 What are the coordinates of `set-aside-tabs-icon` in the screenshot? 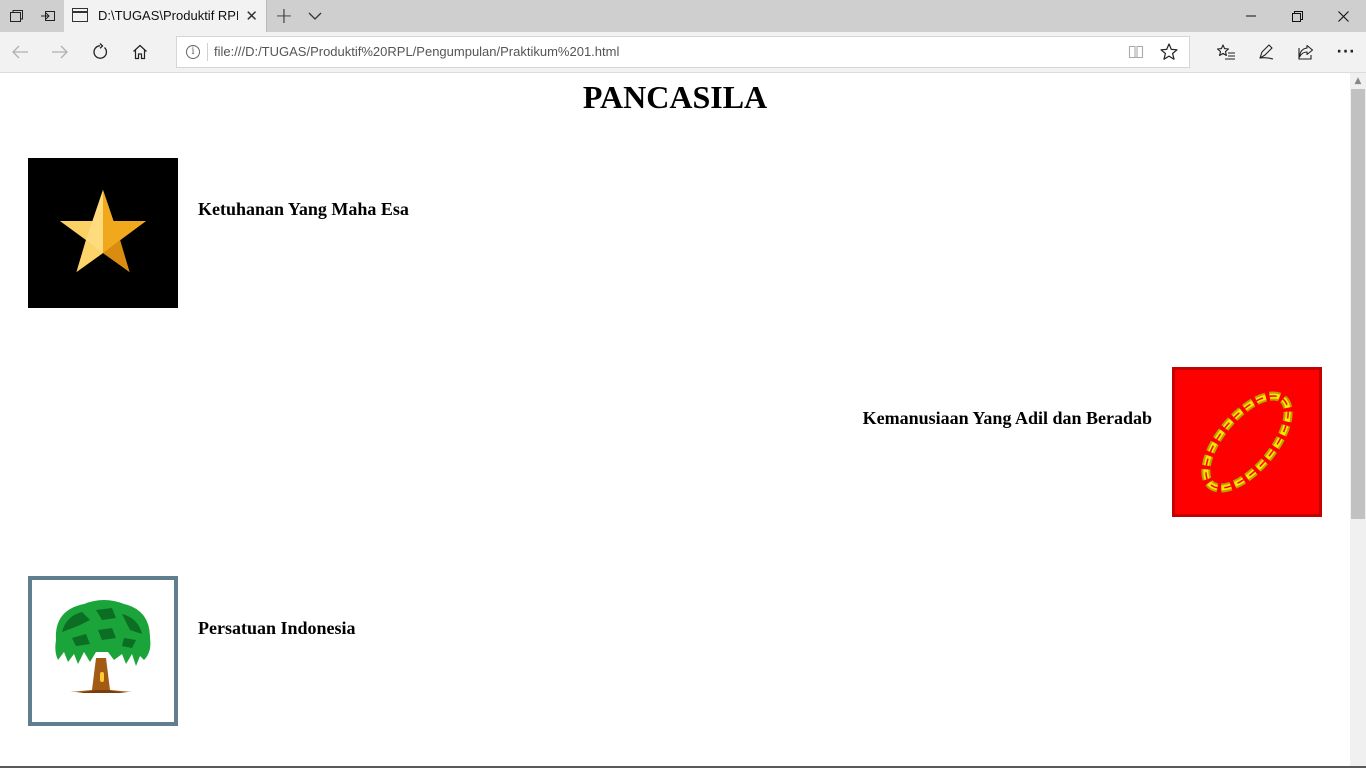 It's located at (48, 16).